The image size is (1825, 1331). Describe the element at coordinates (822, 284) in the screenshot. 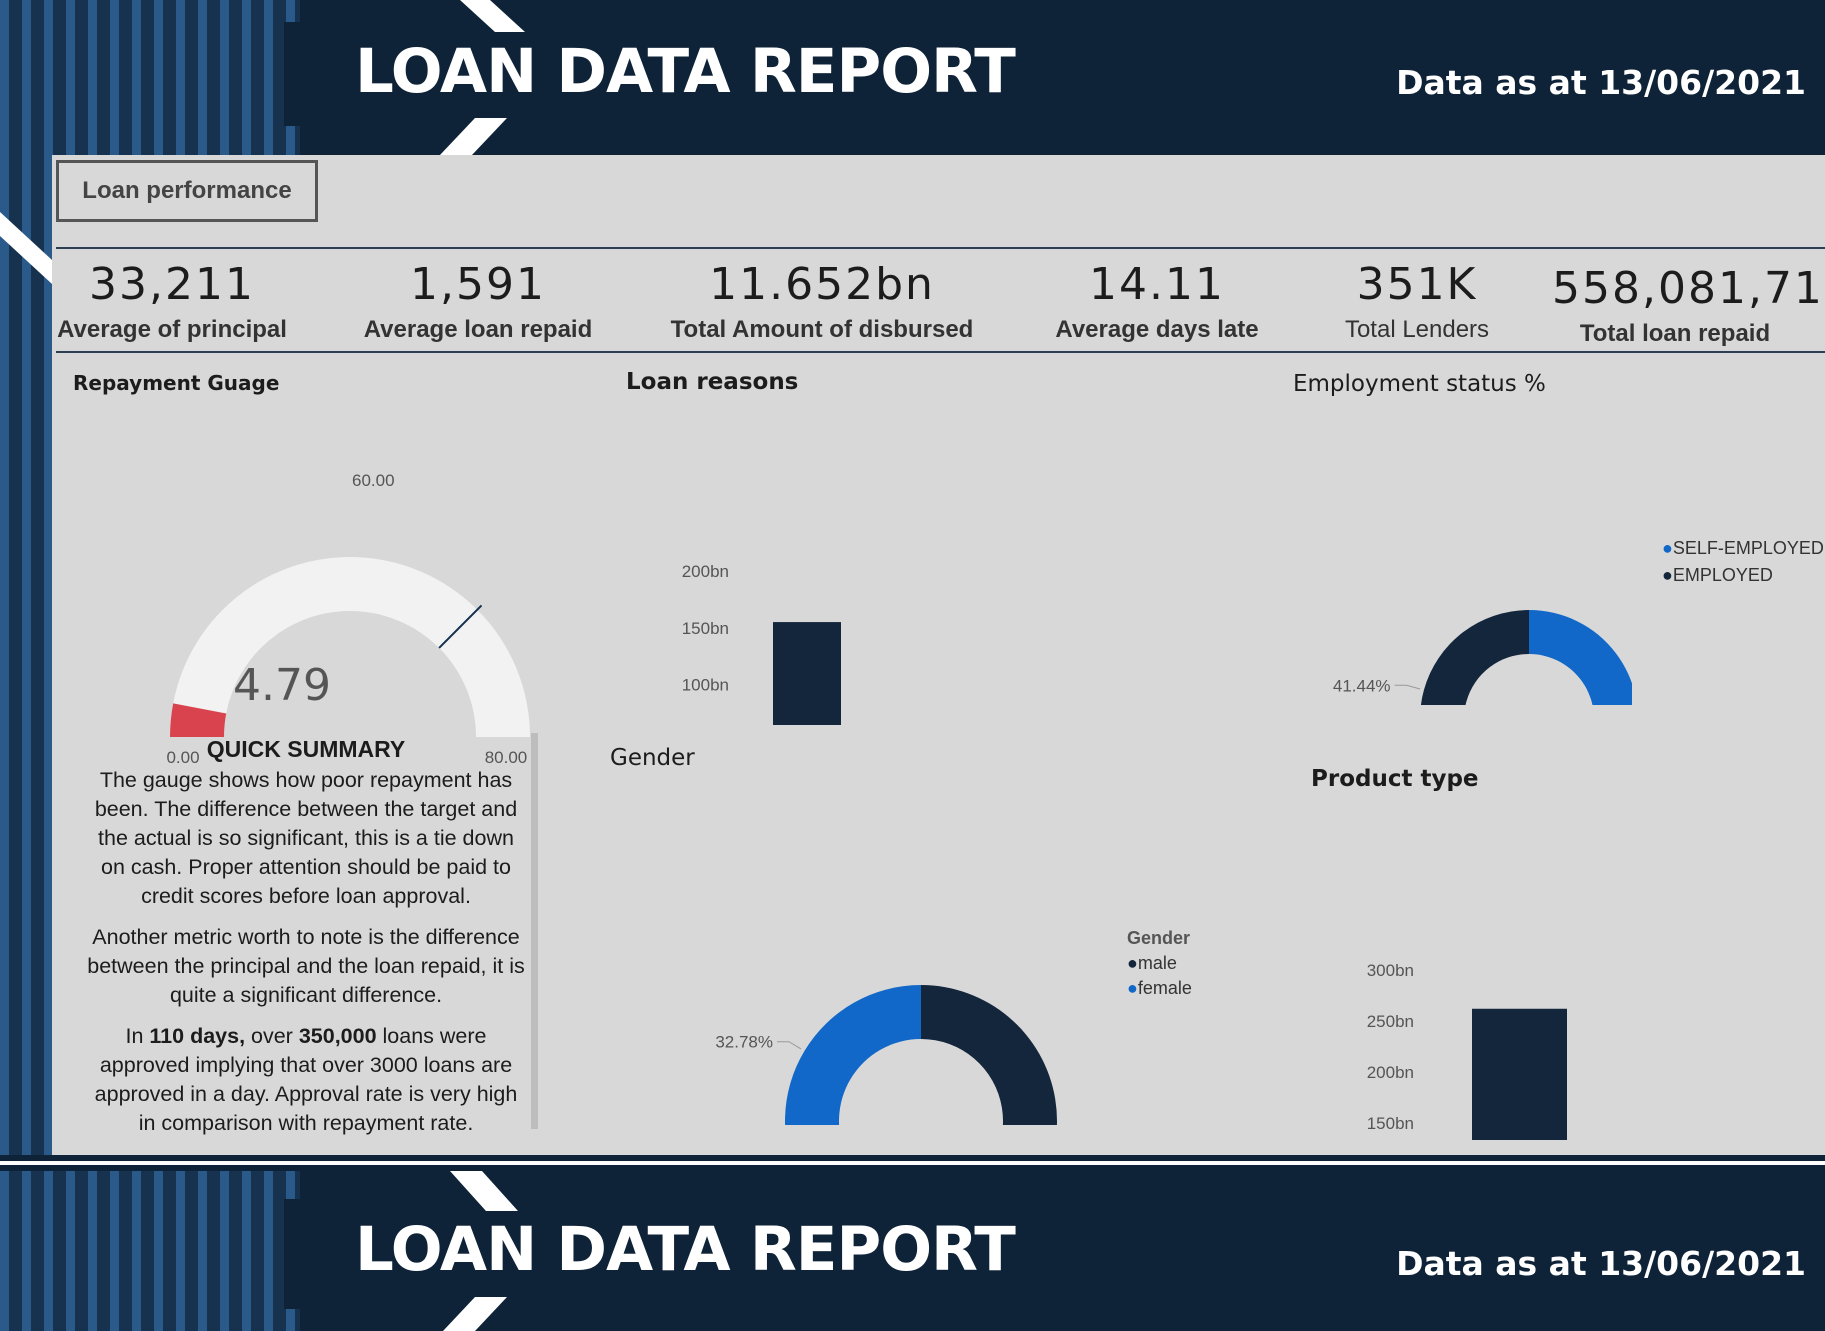

I see `kpi-value: 11.652bn` at that location.